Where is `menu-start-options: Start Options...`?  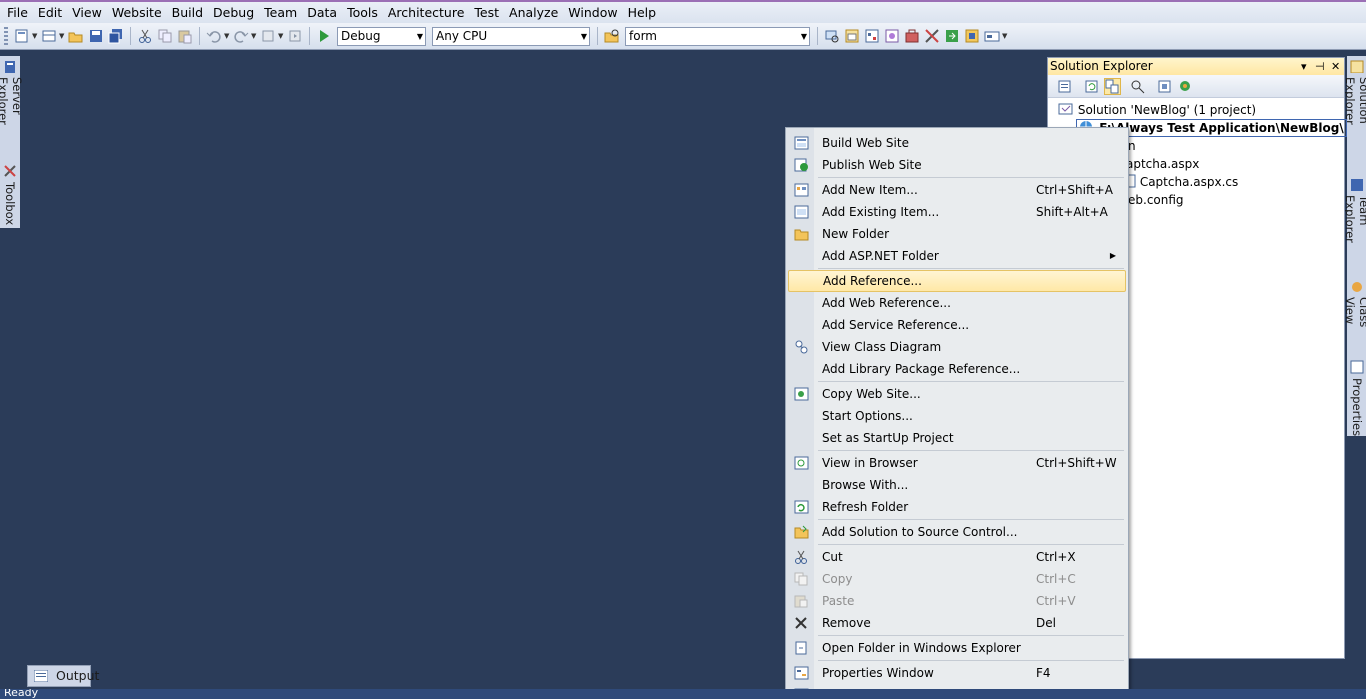
menu-start-options: Start Options... is located at coordinates (957, 416).